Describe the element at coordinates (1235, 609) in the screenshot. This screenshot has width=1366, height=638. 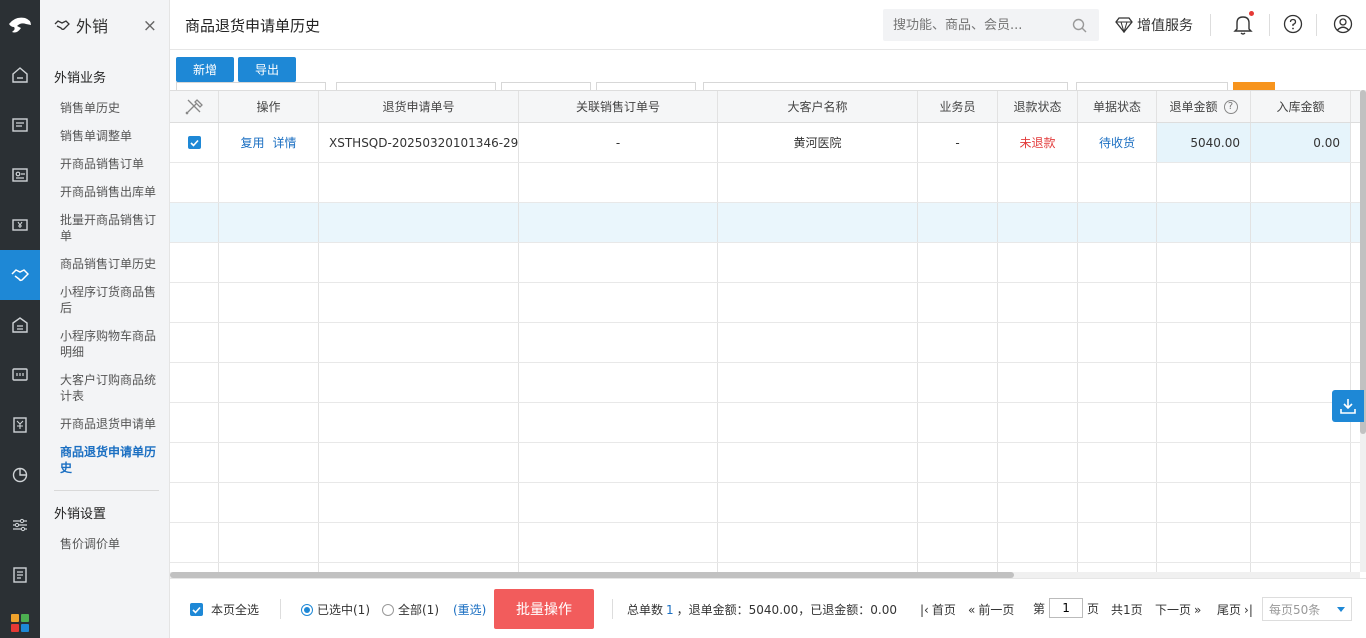
I see `last-page-link: 尾页 ›|` at that location.